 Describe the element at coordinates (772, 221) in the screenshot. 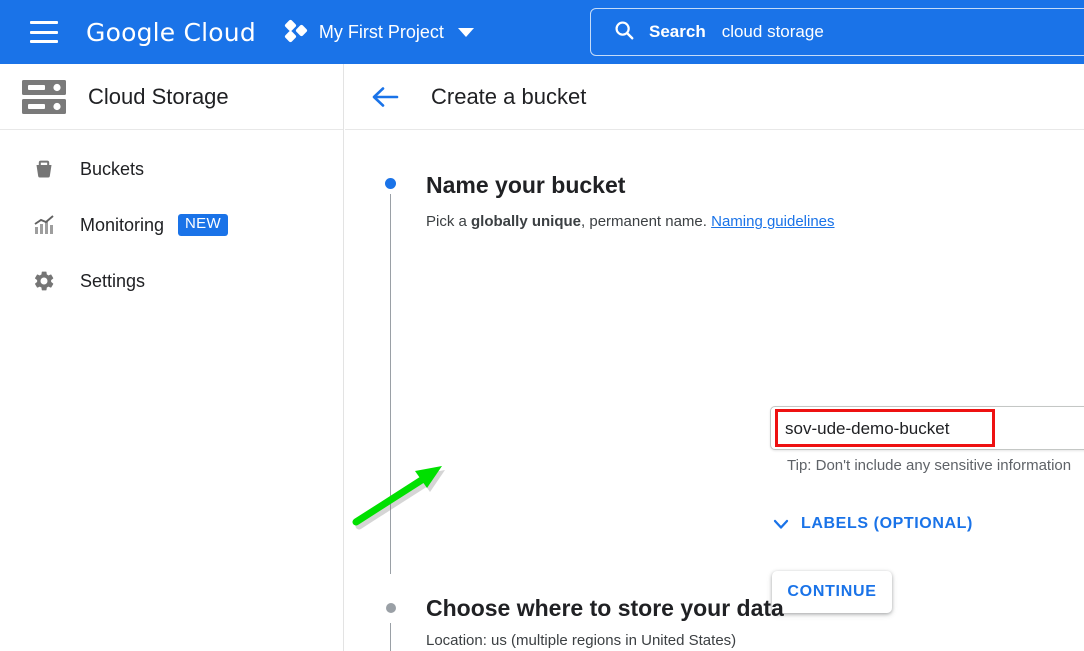

I see `naming-guidelines-link: Naming guidelines` at that location.